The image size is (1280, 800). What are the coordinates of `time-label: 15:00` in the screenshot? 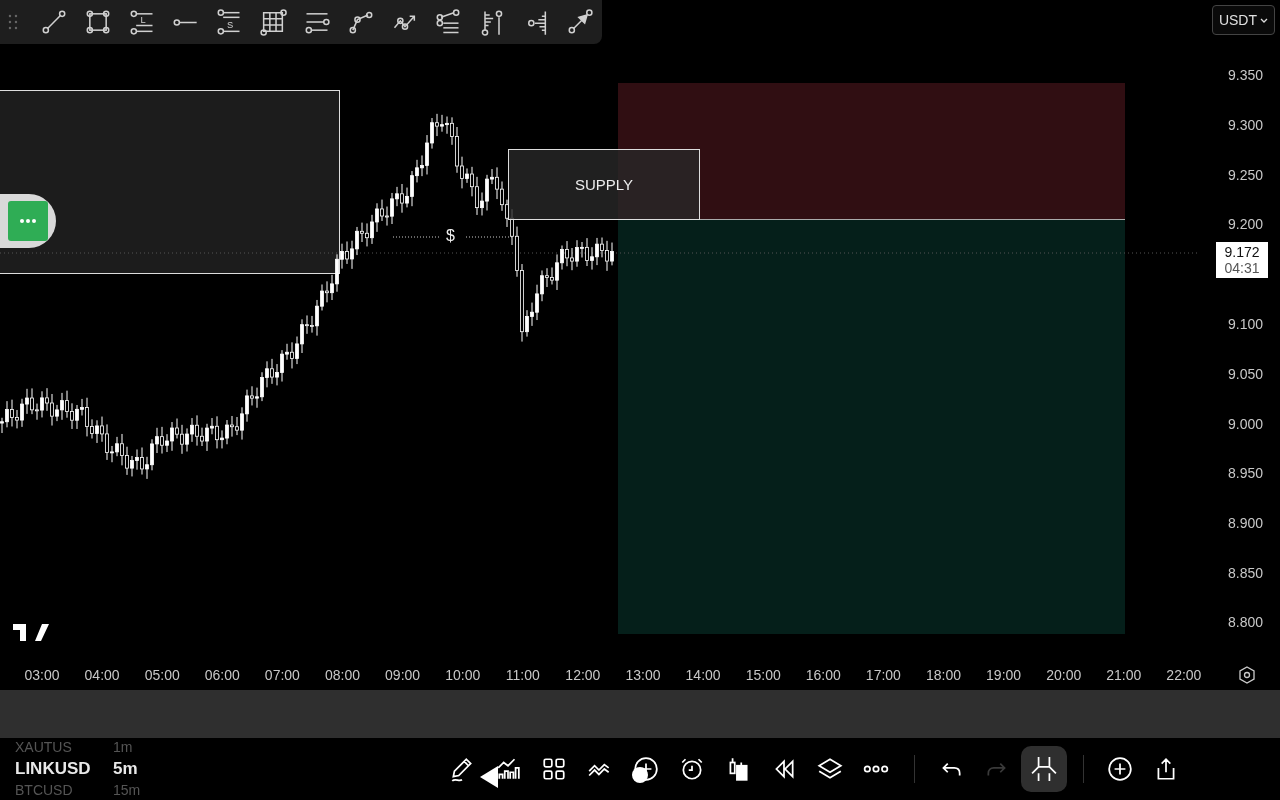 It's located at (763, 675).